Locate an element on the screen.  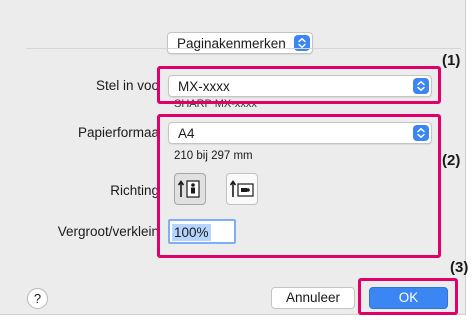
scale-label: Vergroot/verklein is located at coordinates (108, 231).